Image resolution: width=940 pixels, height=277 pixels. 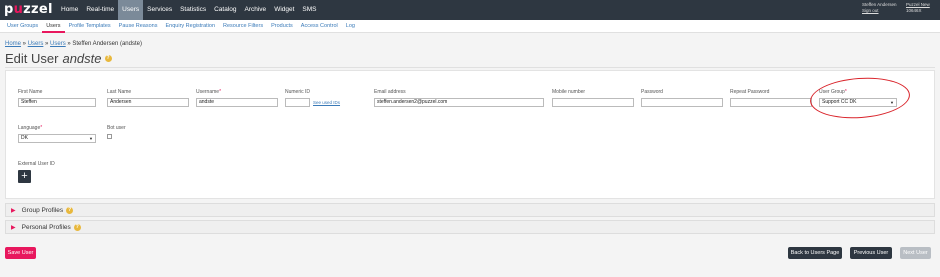 What do you see at coordinates (159, 10) in the screenshot?
I see `nav-services: Services` at bounding box center [159, 10].